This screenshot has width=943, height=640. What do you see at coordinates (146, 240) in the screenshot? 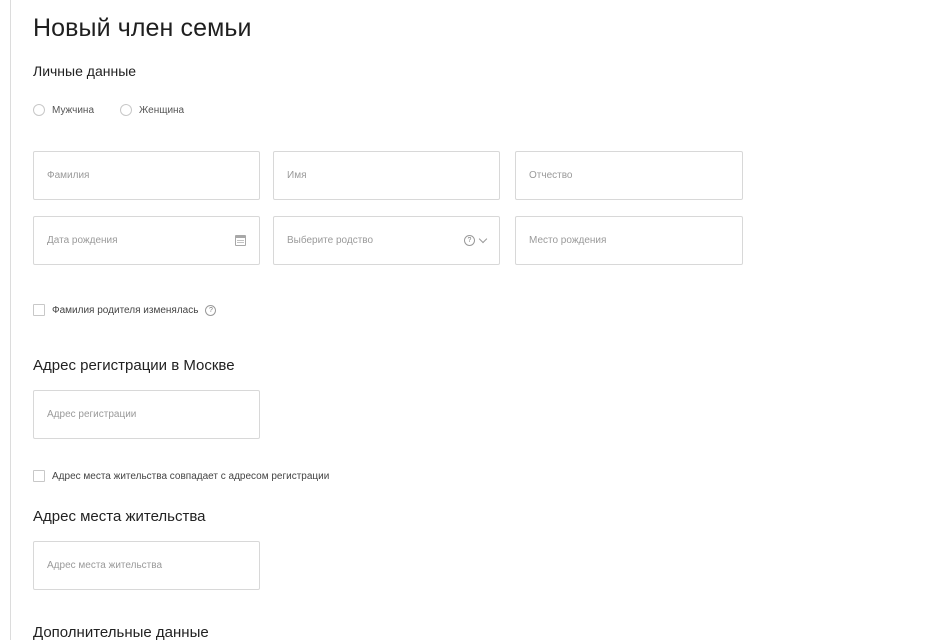
I see `birth-date-field: Дата рождения` at bounding box center [146, 240].